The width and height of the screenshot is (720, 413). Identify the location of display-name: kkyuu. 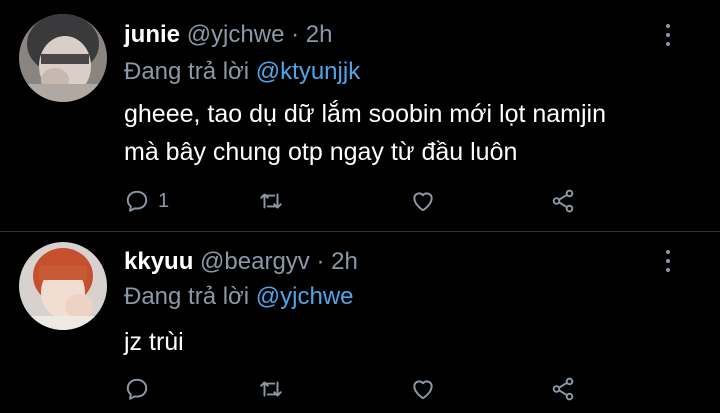
(158, 261).